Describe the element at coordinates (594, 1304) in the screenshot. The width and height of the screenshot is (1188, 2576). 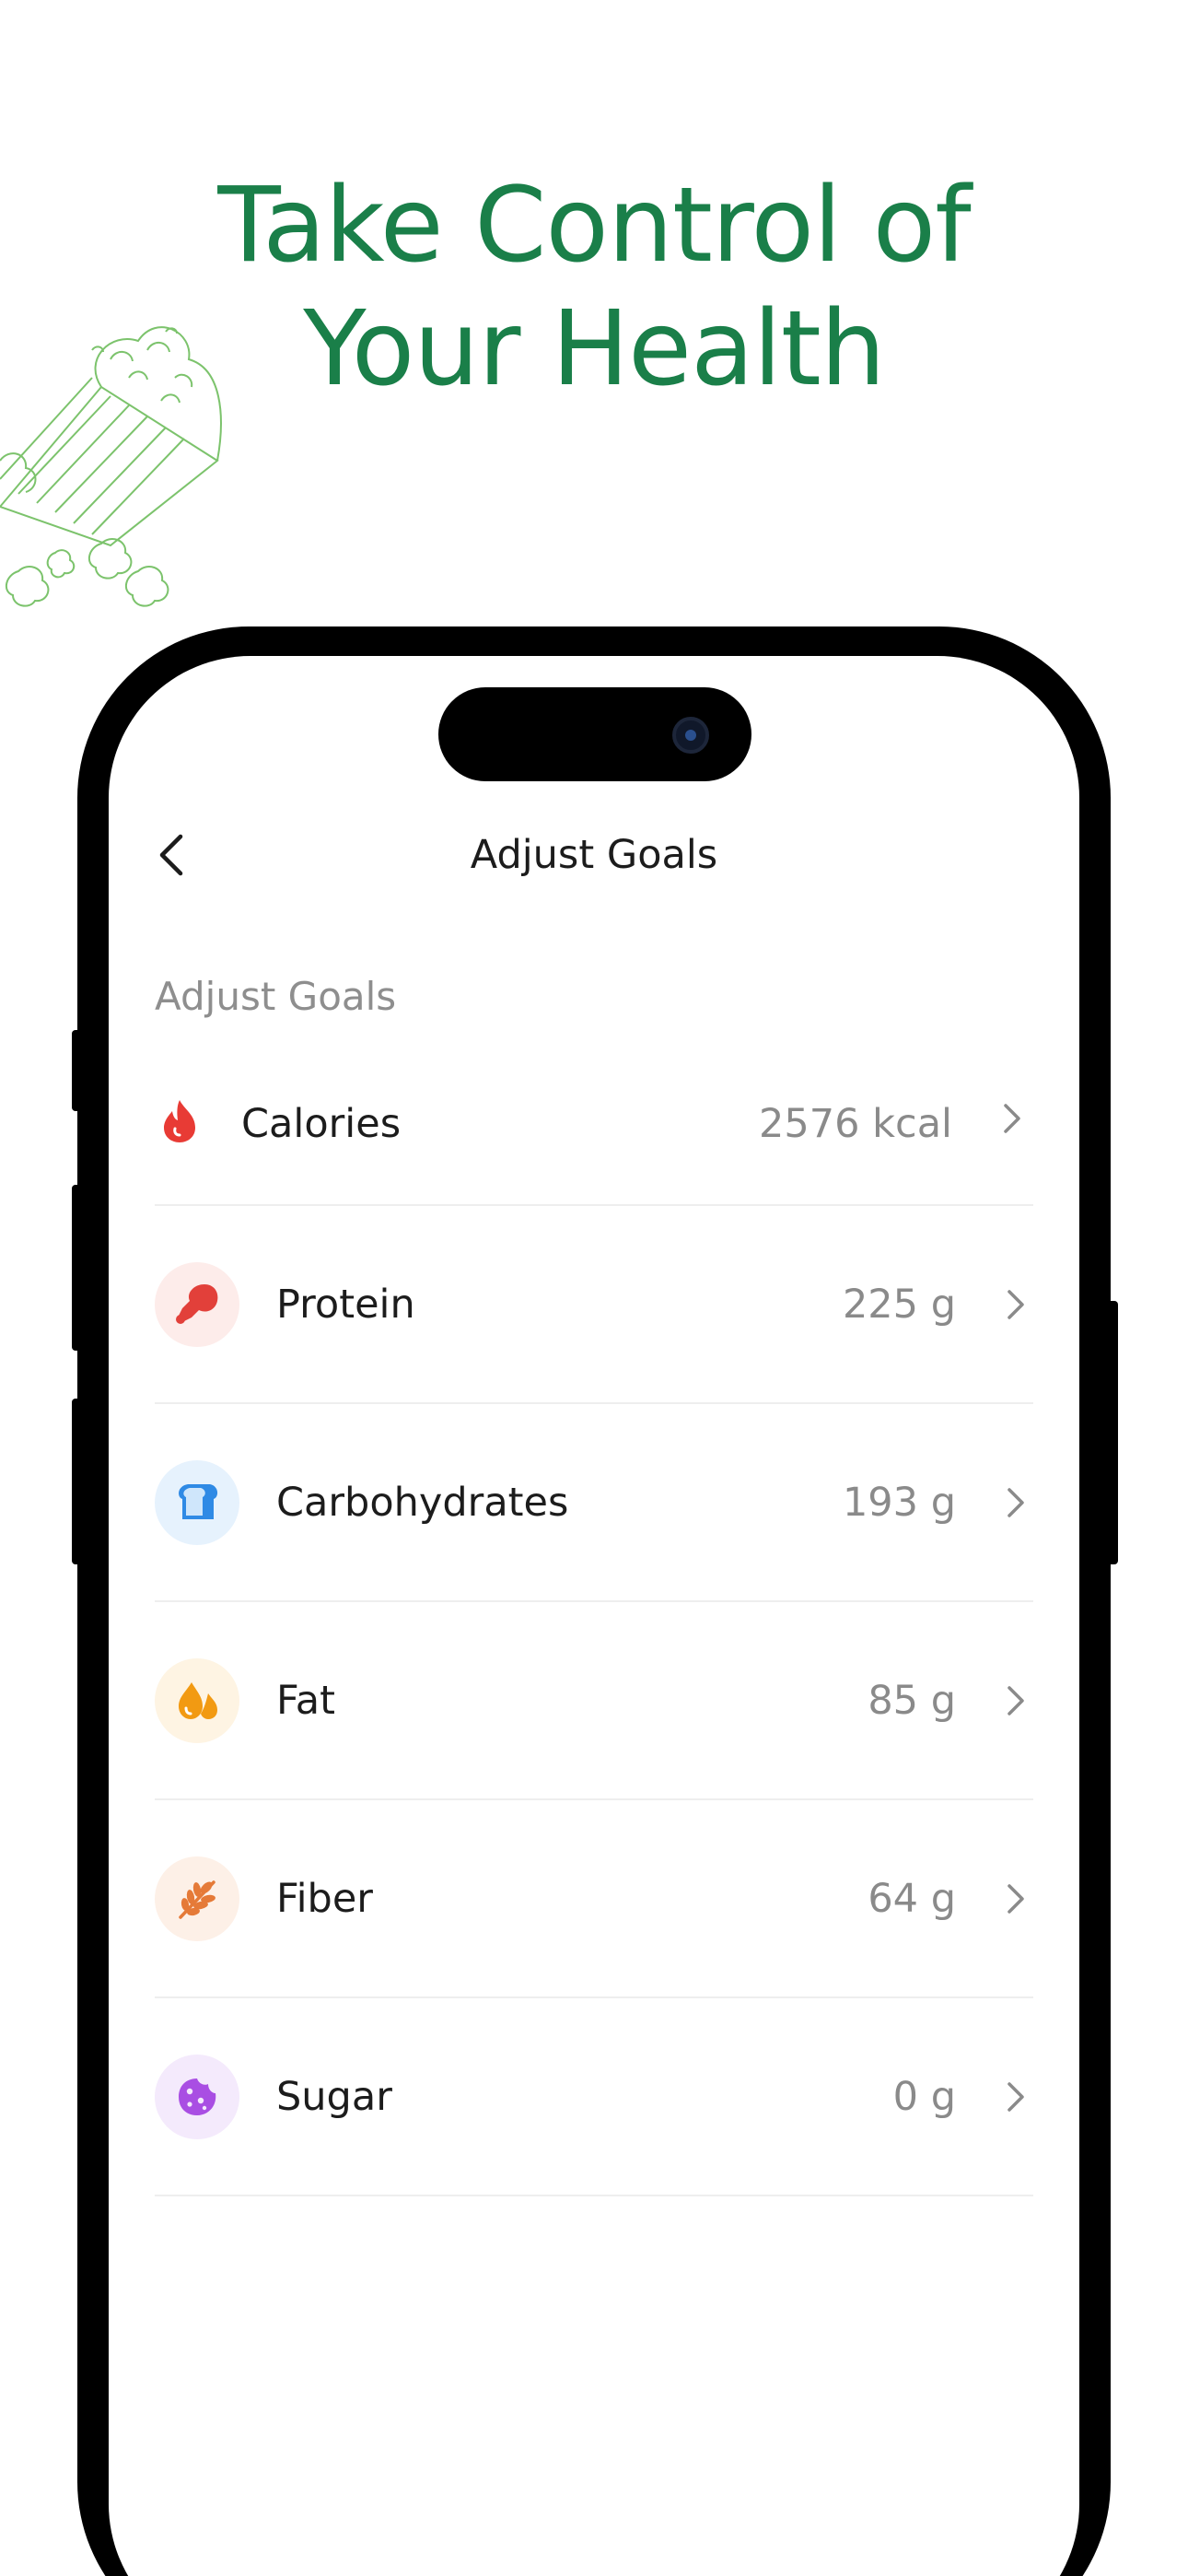
I see `goal-row-protein: Protein 225 g` at that location.